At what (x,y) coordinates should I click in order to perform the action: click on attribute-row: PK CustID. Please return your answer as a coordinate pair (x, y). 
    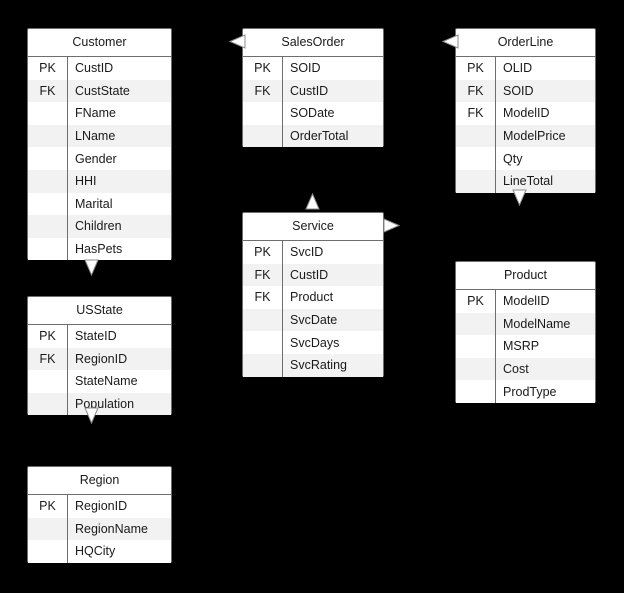
    Looking at the image, I should click on (99, 68).